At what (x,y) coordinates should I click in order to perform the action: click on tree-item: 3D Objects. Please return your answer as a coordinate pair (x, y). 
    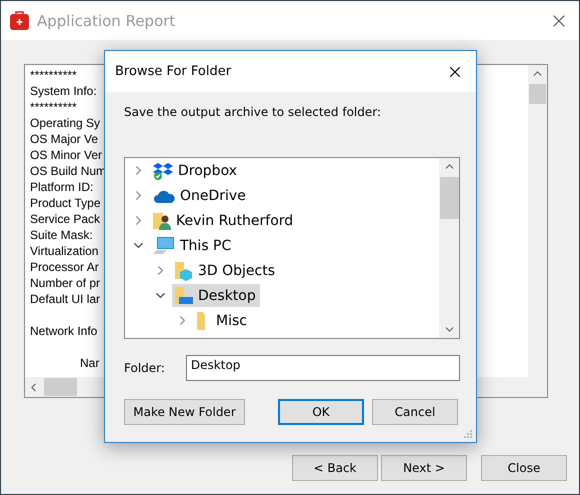
    Looking at the image, I should click on (226, 270).